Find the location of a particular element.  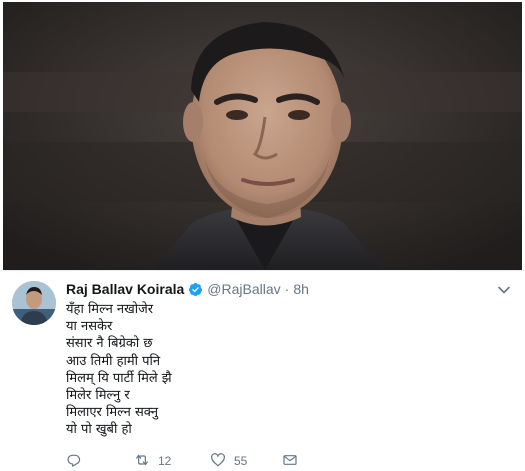

retweet-count: 12 is located at coordinates (165, 461).